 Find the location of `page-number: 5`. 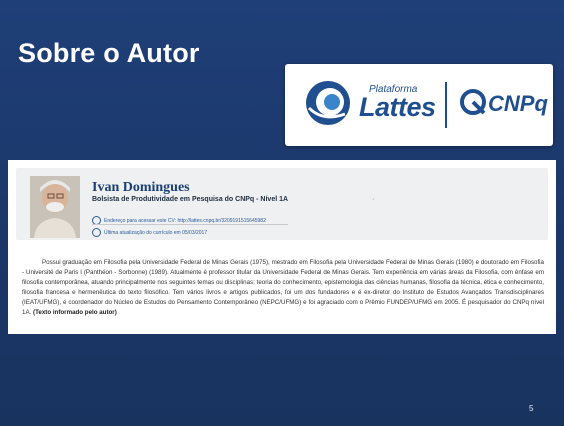

page-number: 5 is located at coordinates (531, 408).